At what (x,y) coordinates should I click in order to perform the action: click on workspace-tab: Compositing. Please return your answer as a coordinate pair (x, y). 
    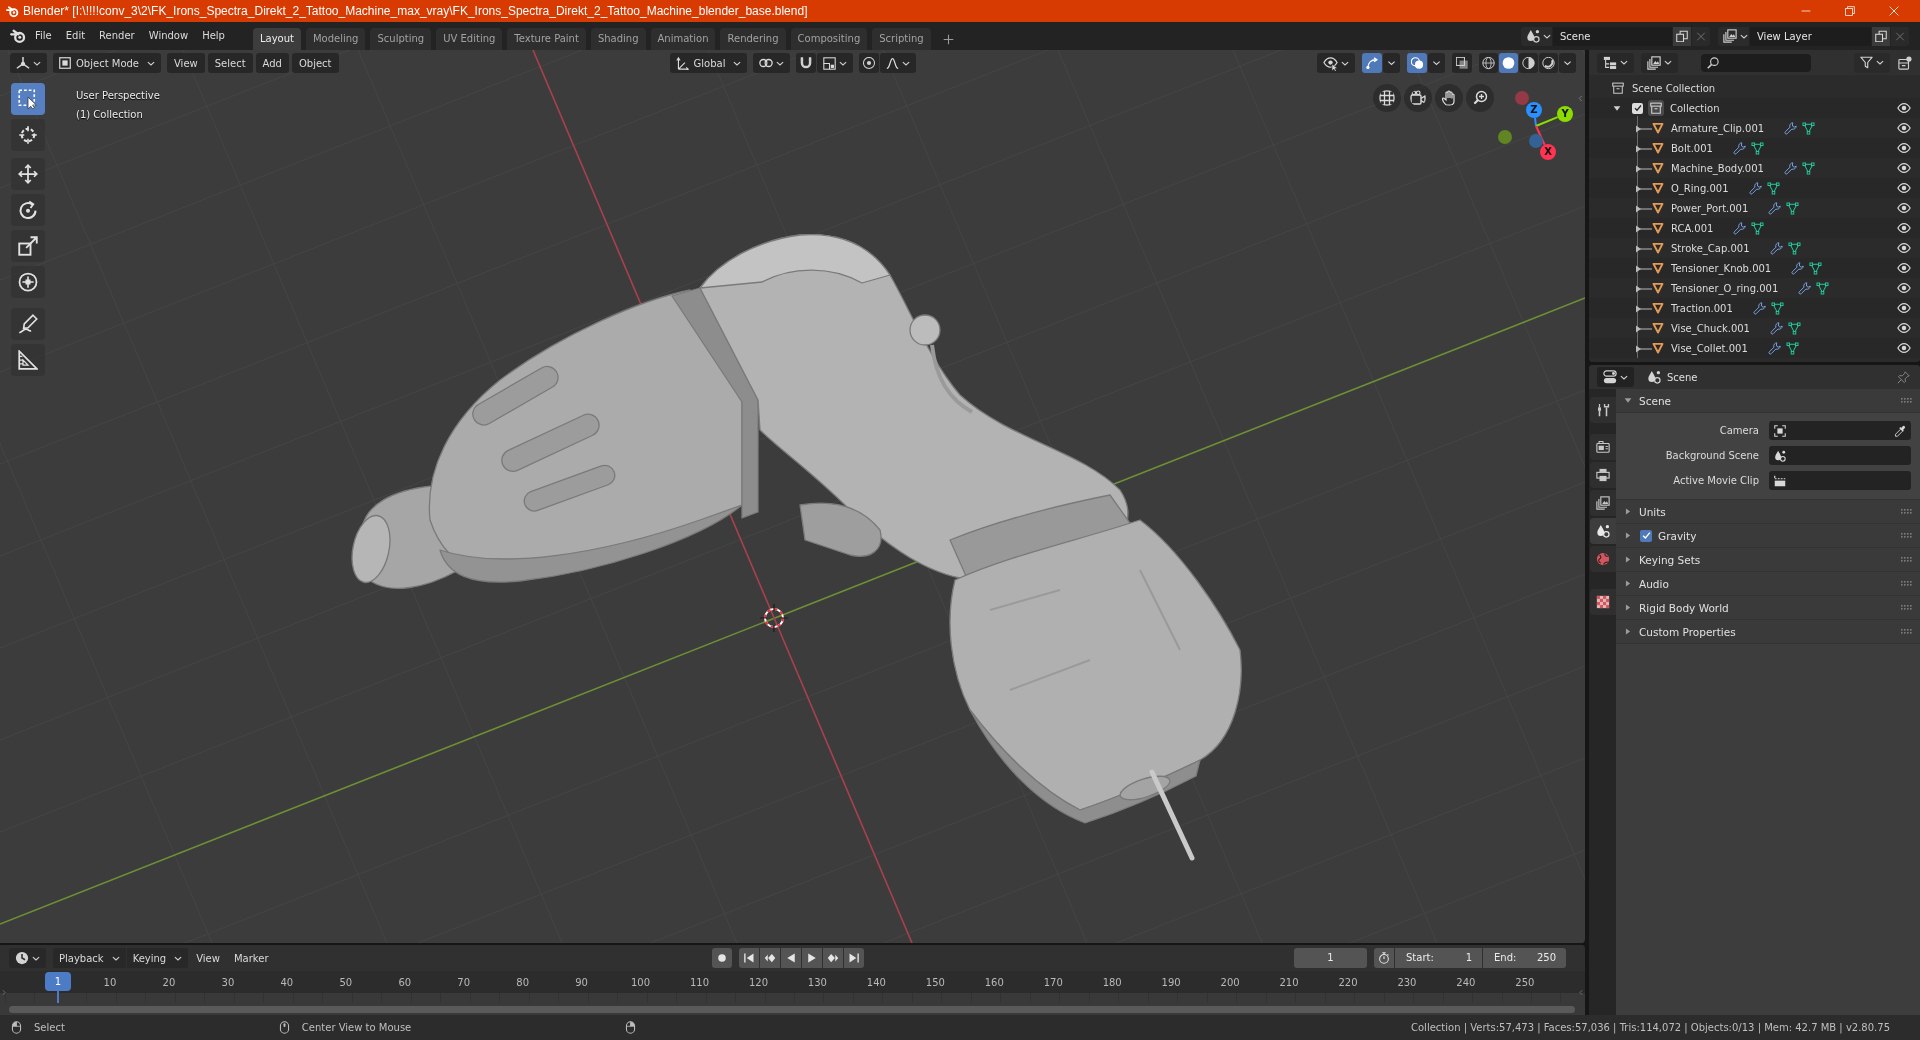
    Looking at the image, I should click on (829, 39).